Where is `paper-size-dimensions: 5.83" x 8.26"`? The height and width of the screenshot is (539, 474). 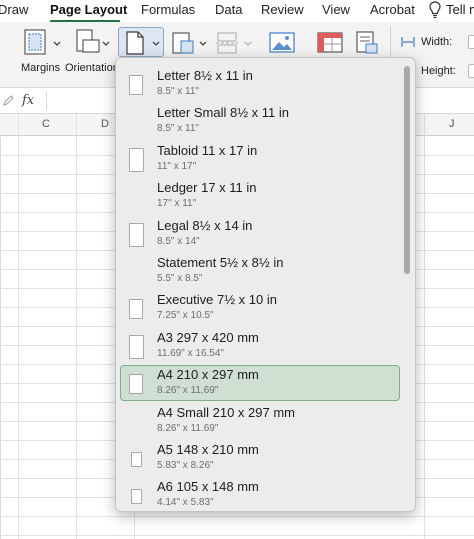 paper-size-dimensions: 5.83" x 8.26" is located at coordinates (185, 465).